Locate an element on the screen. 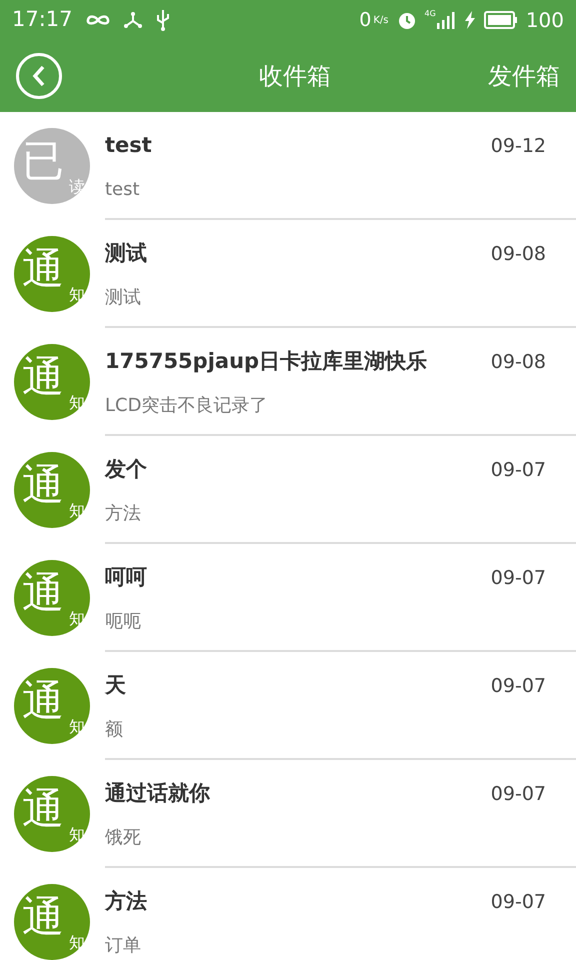 The image size is (576, 960). header-title: 收件箱 is located at coordinates (295, 76).